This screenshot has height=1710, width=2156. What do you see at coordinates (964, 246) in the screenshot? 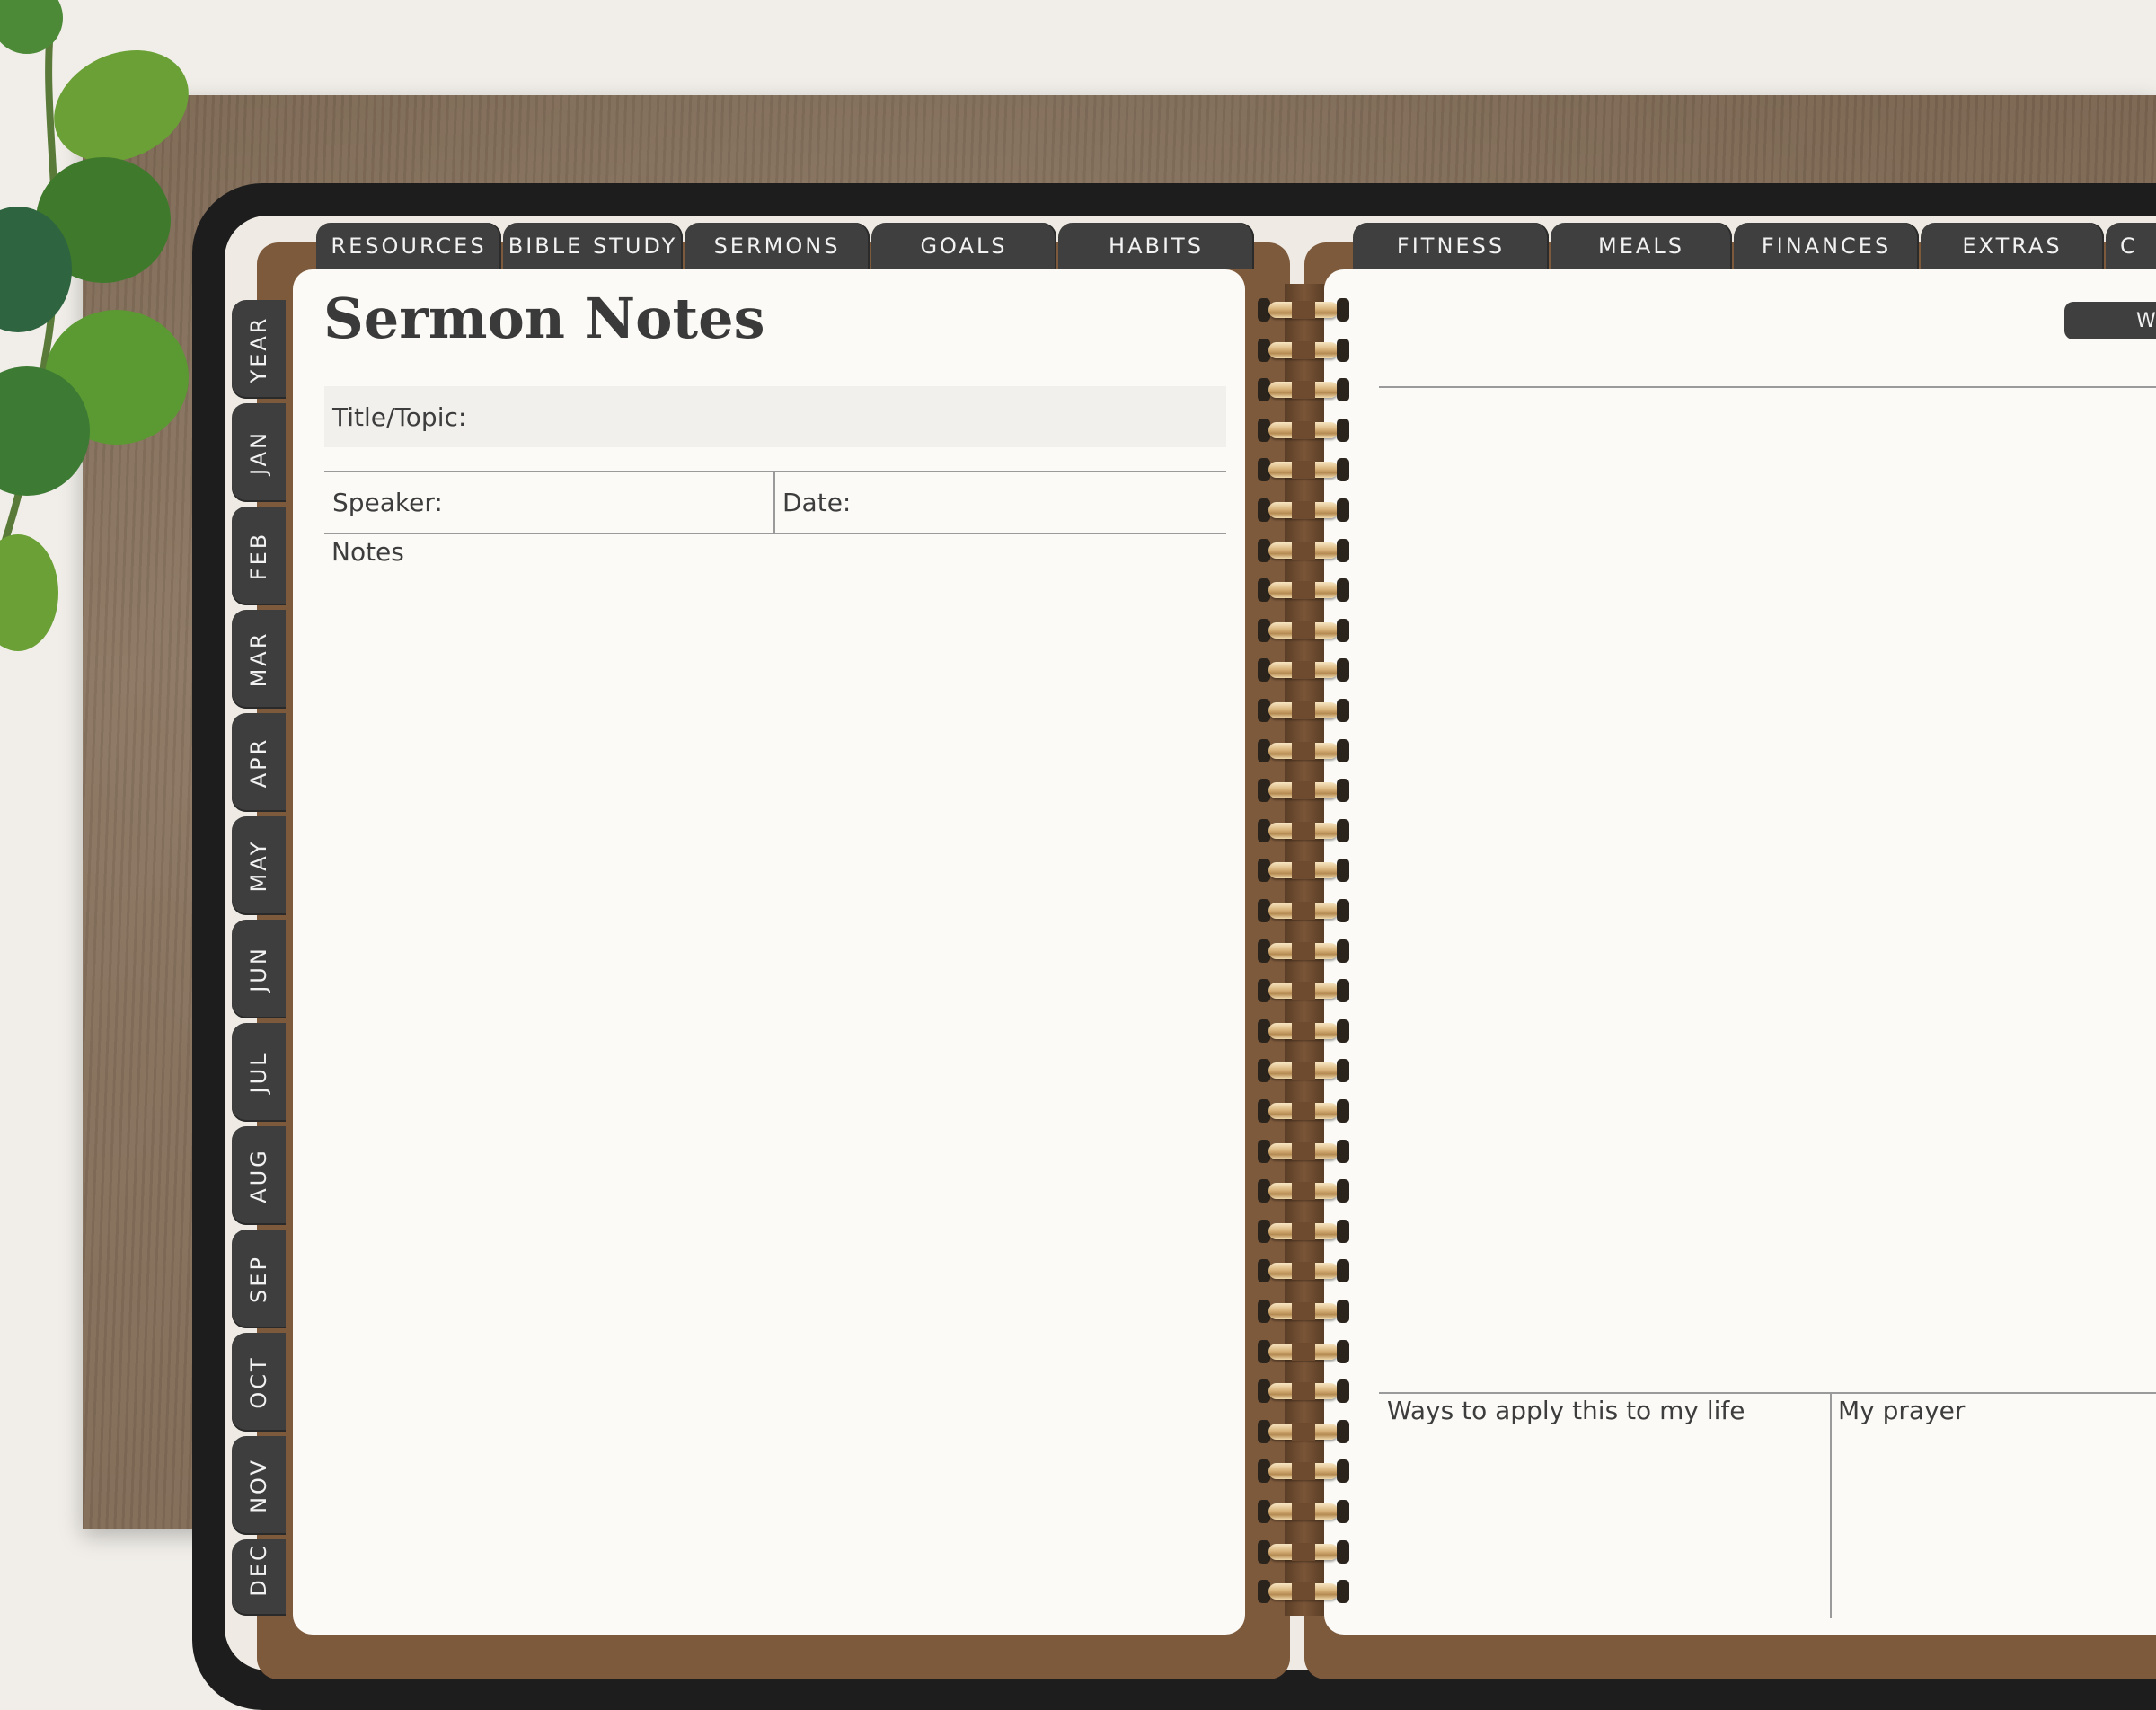
I see `tab-goals: GOALS` at bounding box center [964, 246].